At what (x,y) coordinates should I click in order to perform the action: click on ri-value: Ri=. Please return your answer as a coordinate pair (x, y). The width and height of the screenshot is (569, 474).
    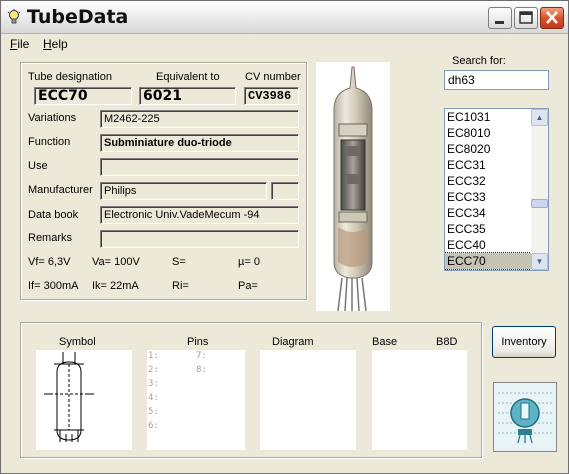
    Looking at the image, I should click on (180, 286).